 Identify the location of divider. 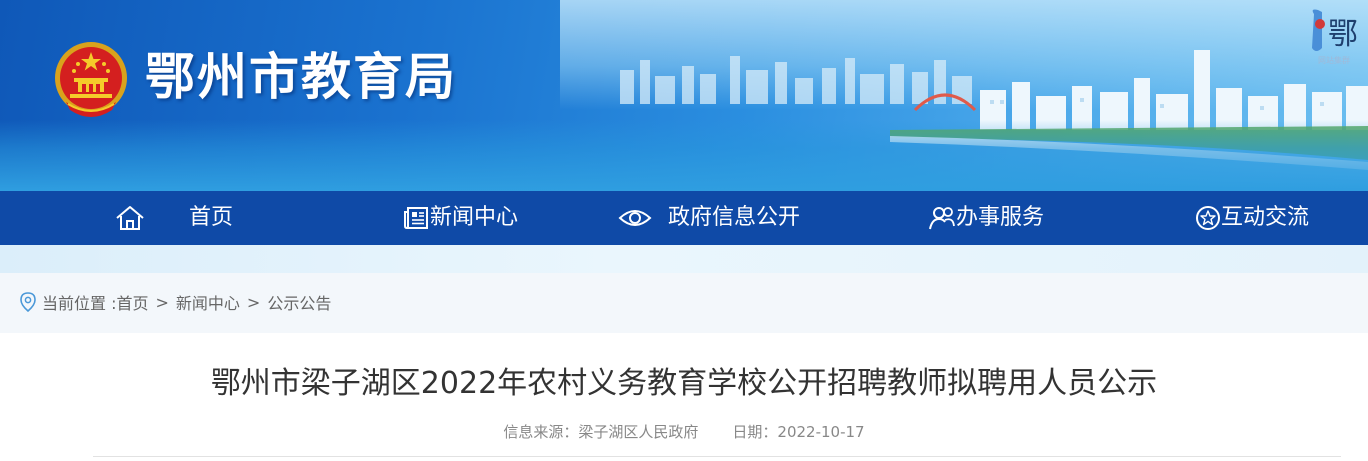
(717, 456).